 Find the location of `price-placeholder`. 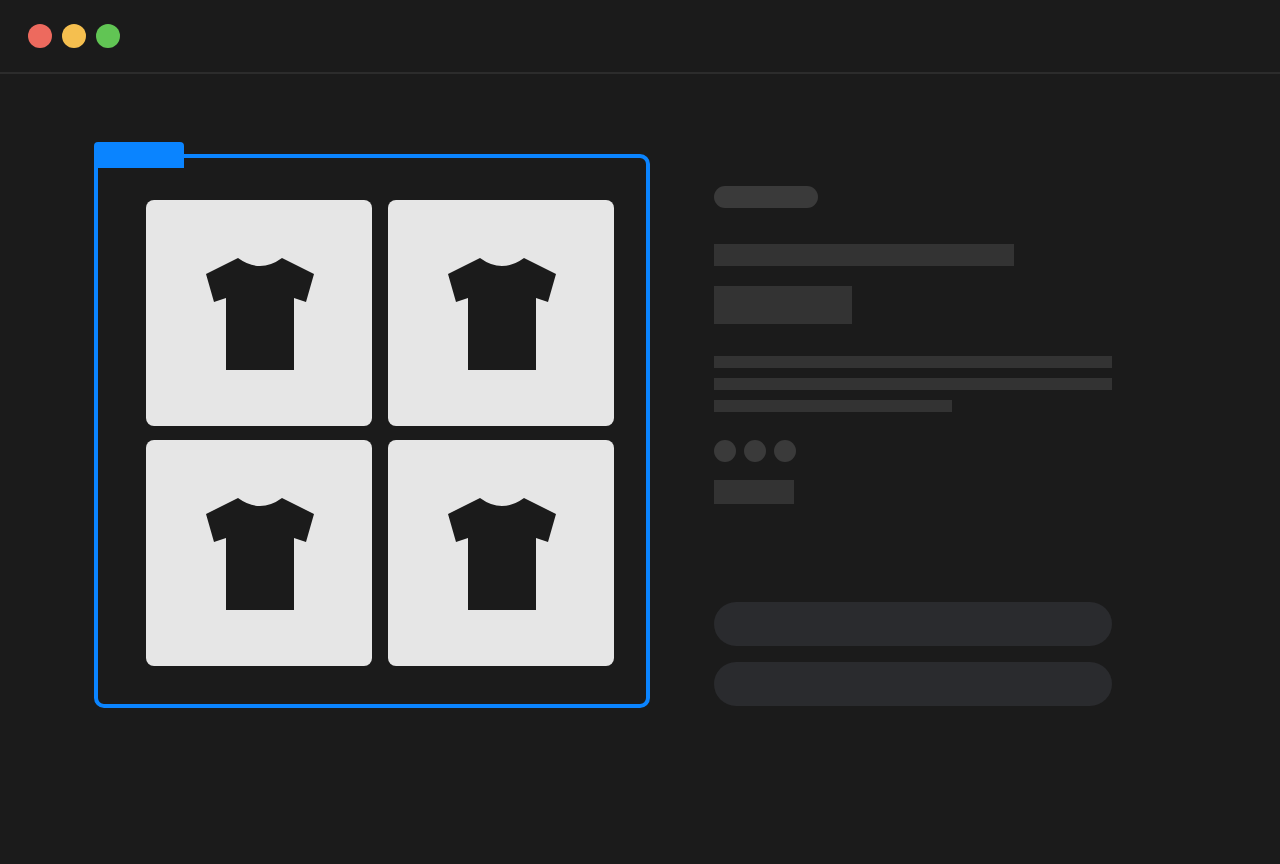

price-placeholder is located at coordinates (783, 305).